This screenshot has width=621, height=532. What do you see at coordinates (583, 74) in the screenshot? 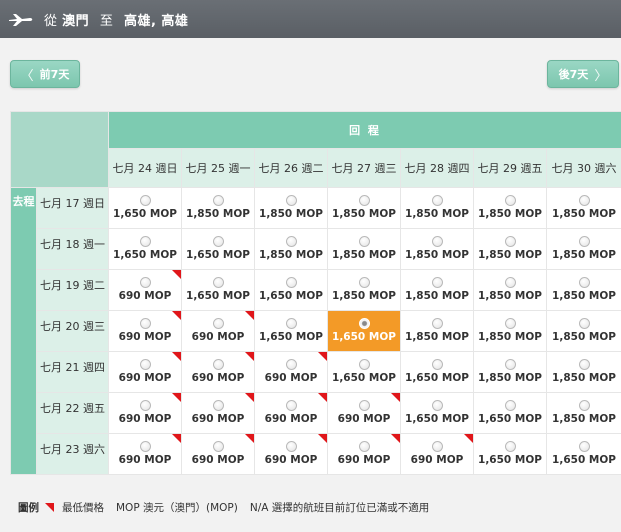
I see `next-7-days-button: 後7天 〉` at bounding box center [583, 74].